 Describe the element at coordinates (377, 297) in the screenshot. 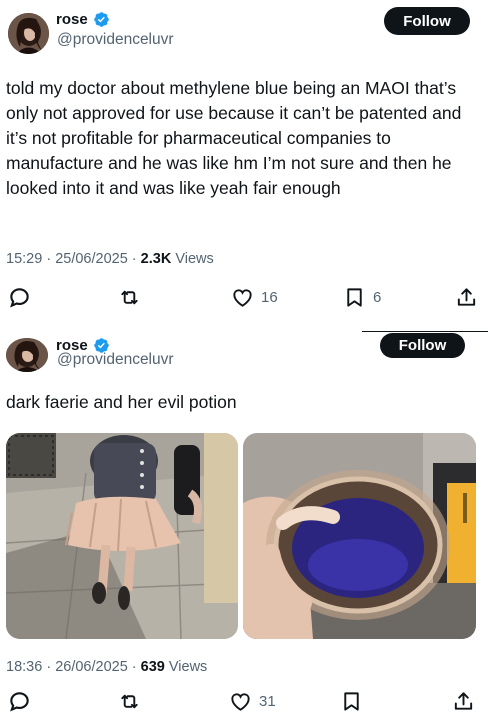

I see `bookmark-count: 6` at that location.